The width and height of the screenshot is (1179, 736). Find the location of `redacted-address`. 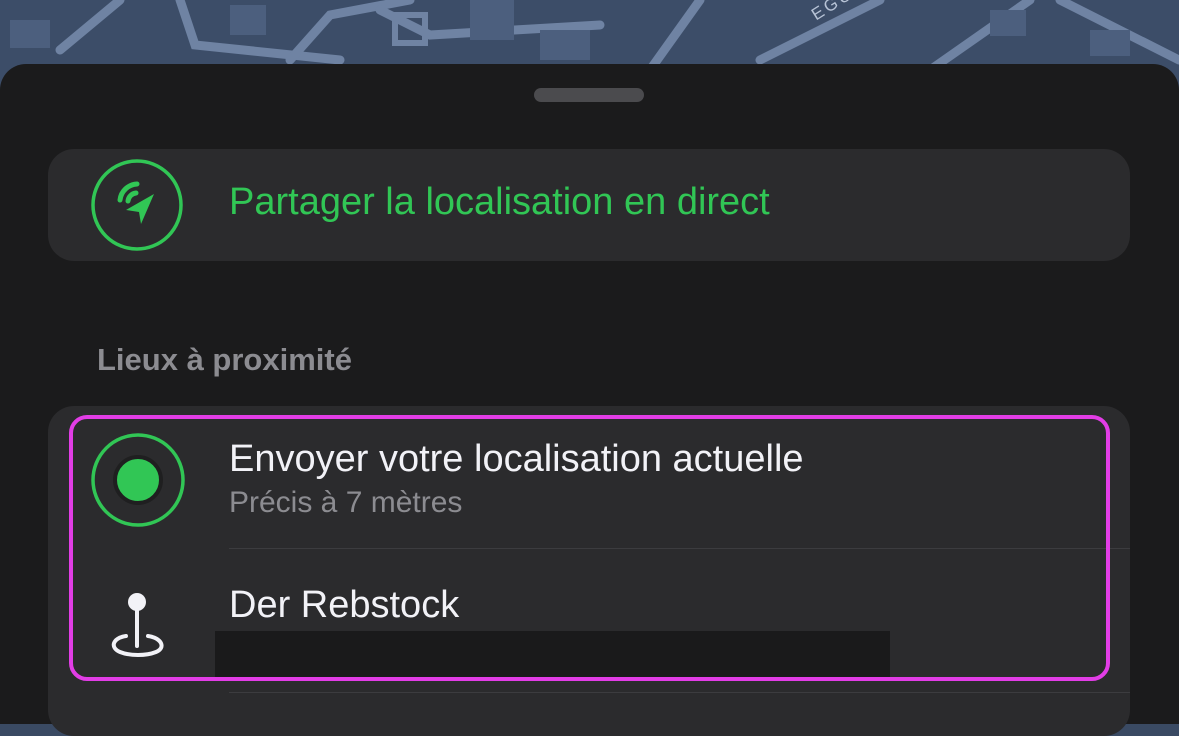

redacted-address is located at coordinates (552, 655).